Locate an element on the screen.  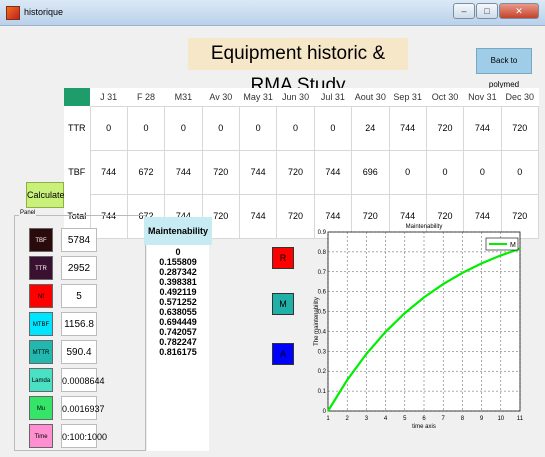
mu-button: Mu is located at coordinates (41, 408).